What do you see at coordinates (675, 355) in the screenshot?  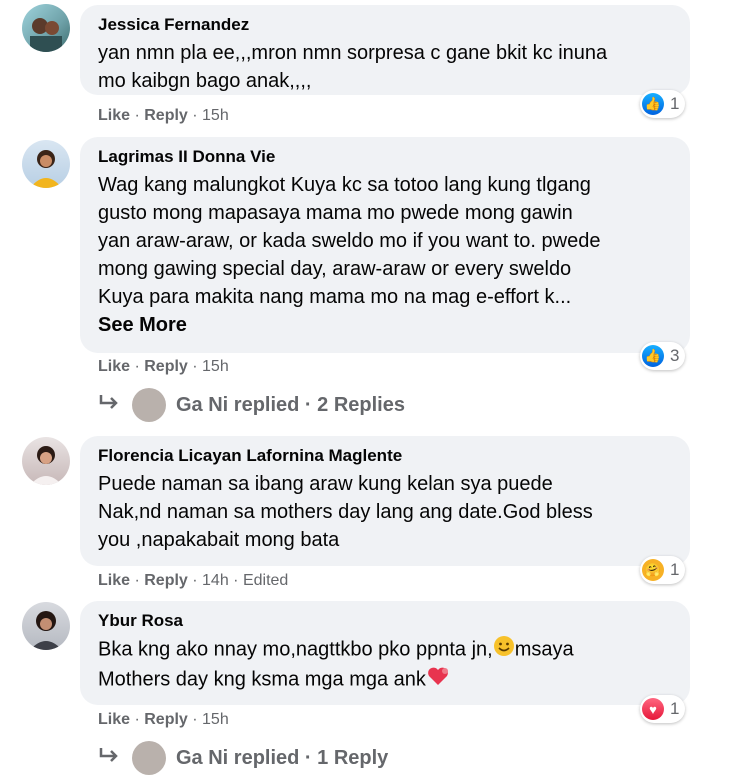 I see `reaction-count: 3` at bounding box center [675, 355].